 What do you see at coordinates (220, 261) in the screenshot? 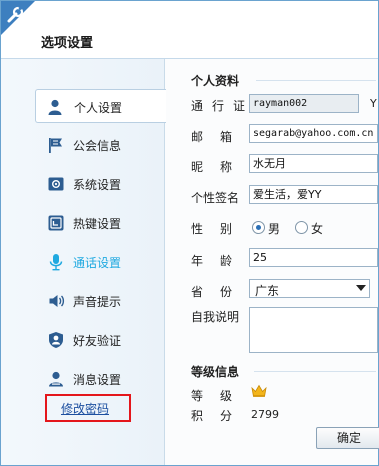
I see `age-label: 年龄` at bounding box center [220, 261].